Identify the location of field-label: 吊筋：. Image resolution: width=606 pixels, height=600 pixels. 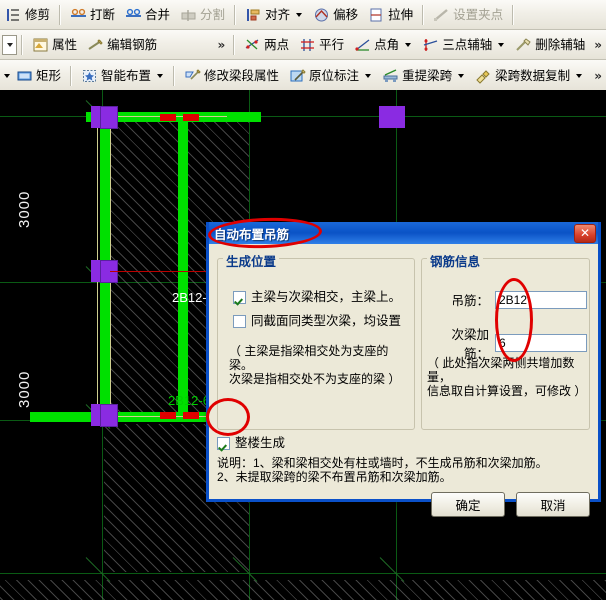
(470, 301).